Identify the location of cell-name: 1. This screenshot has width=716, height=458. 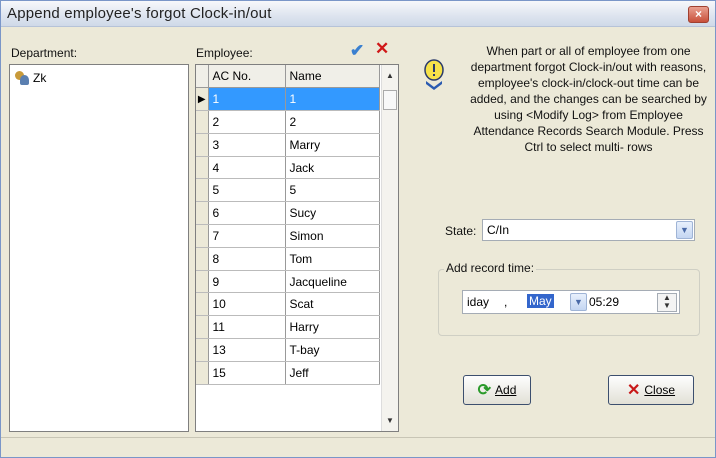
(332, 99).